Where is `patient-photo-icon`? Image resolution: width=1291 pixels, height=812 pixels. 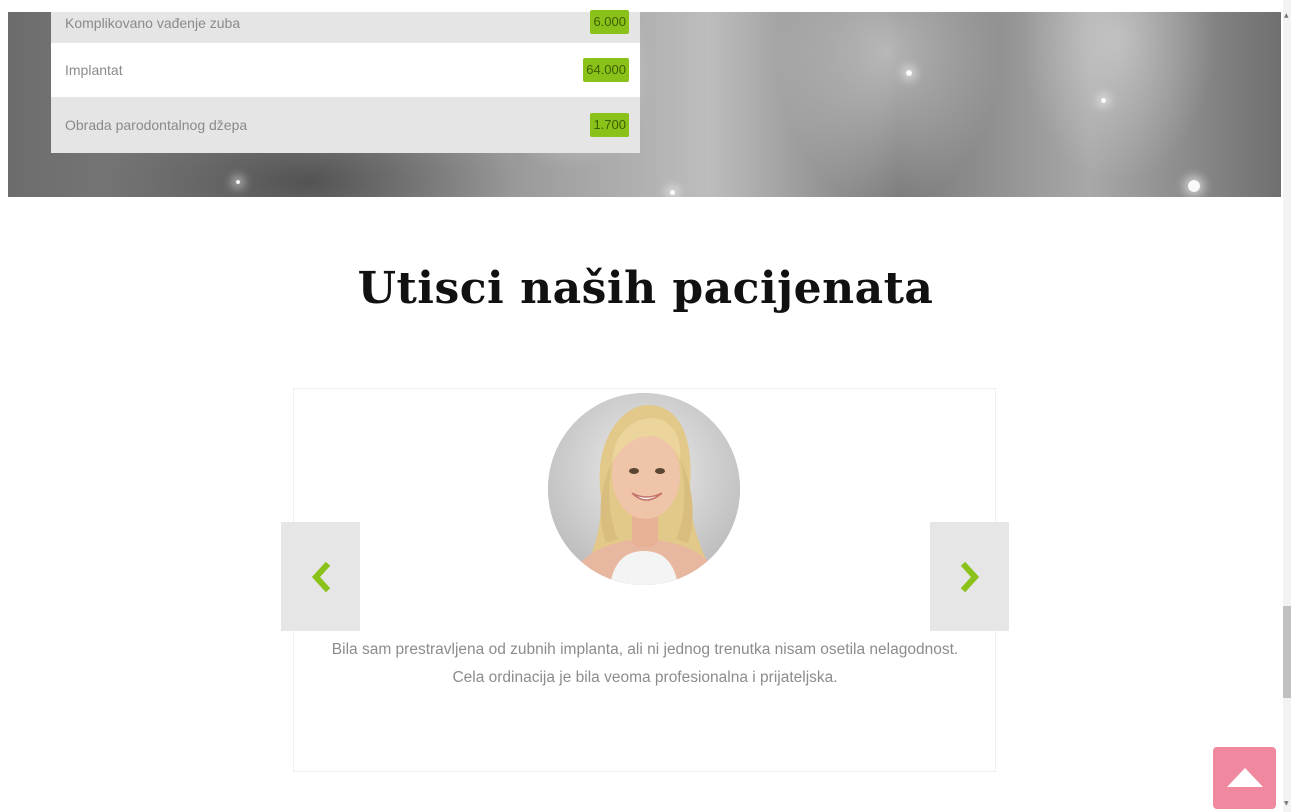
patient-photo-icon is located at coordinates (644, 489).